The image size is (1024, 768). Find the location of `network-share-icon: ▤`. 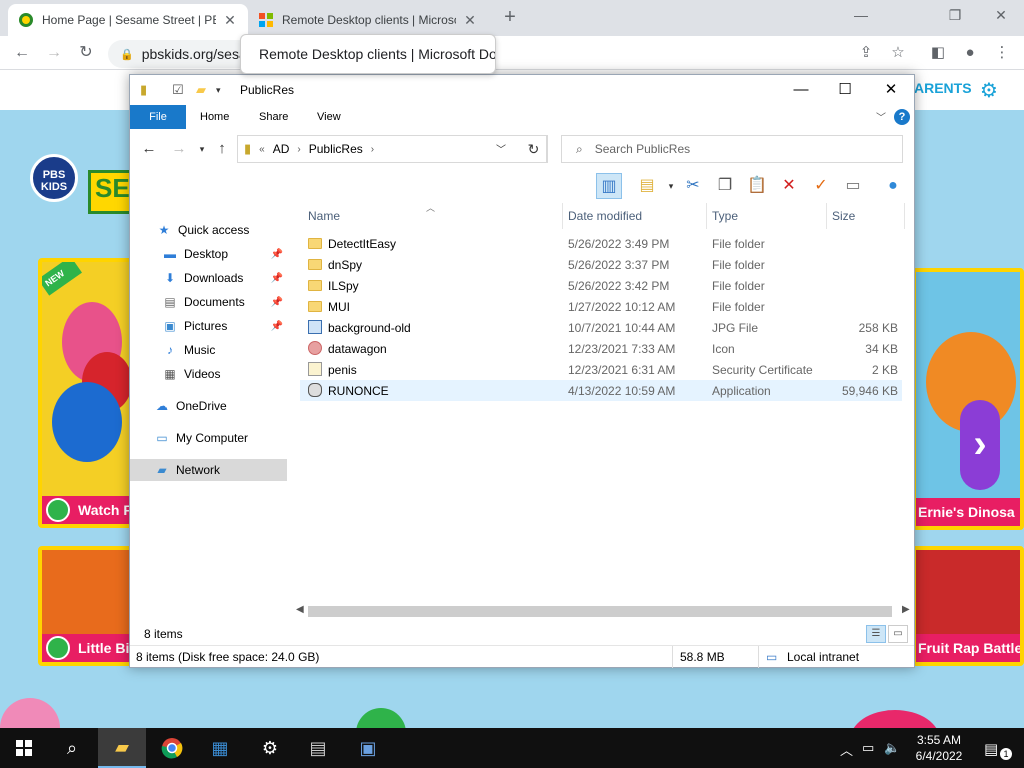

network-share-icon: ▤ is located at coordinates (318, 748).